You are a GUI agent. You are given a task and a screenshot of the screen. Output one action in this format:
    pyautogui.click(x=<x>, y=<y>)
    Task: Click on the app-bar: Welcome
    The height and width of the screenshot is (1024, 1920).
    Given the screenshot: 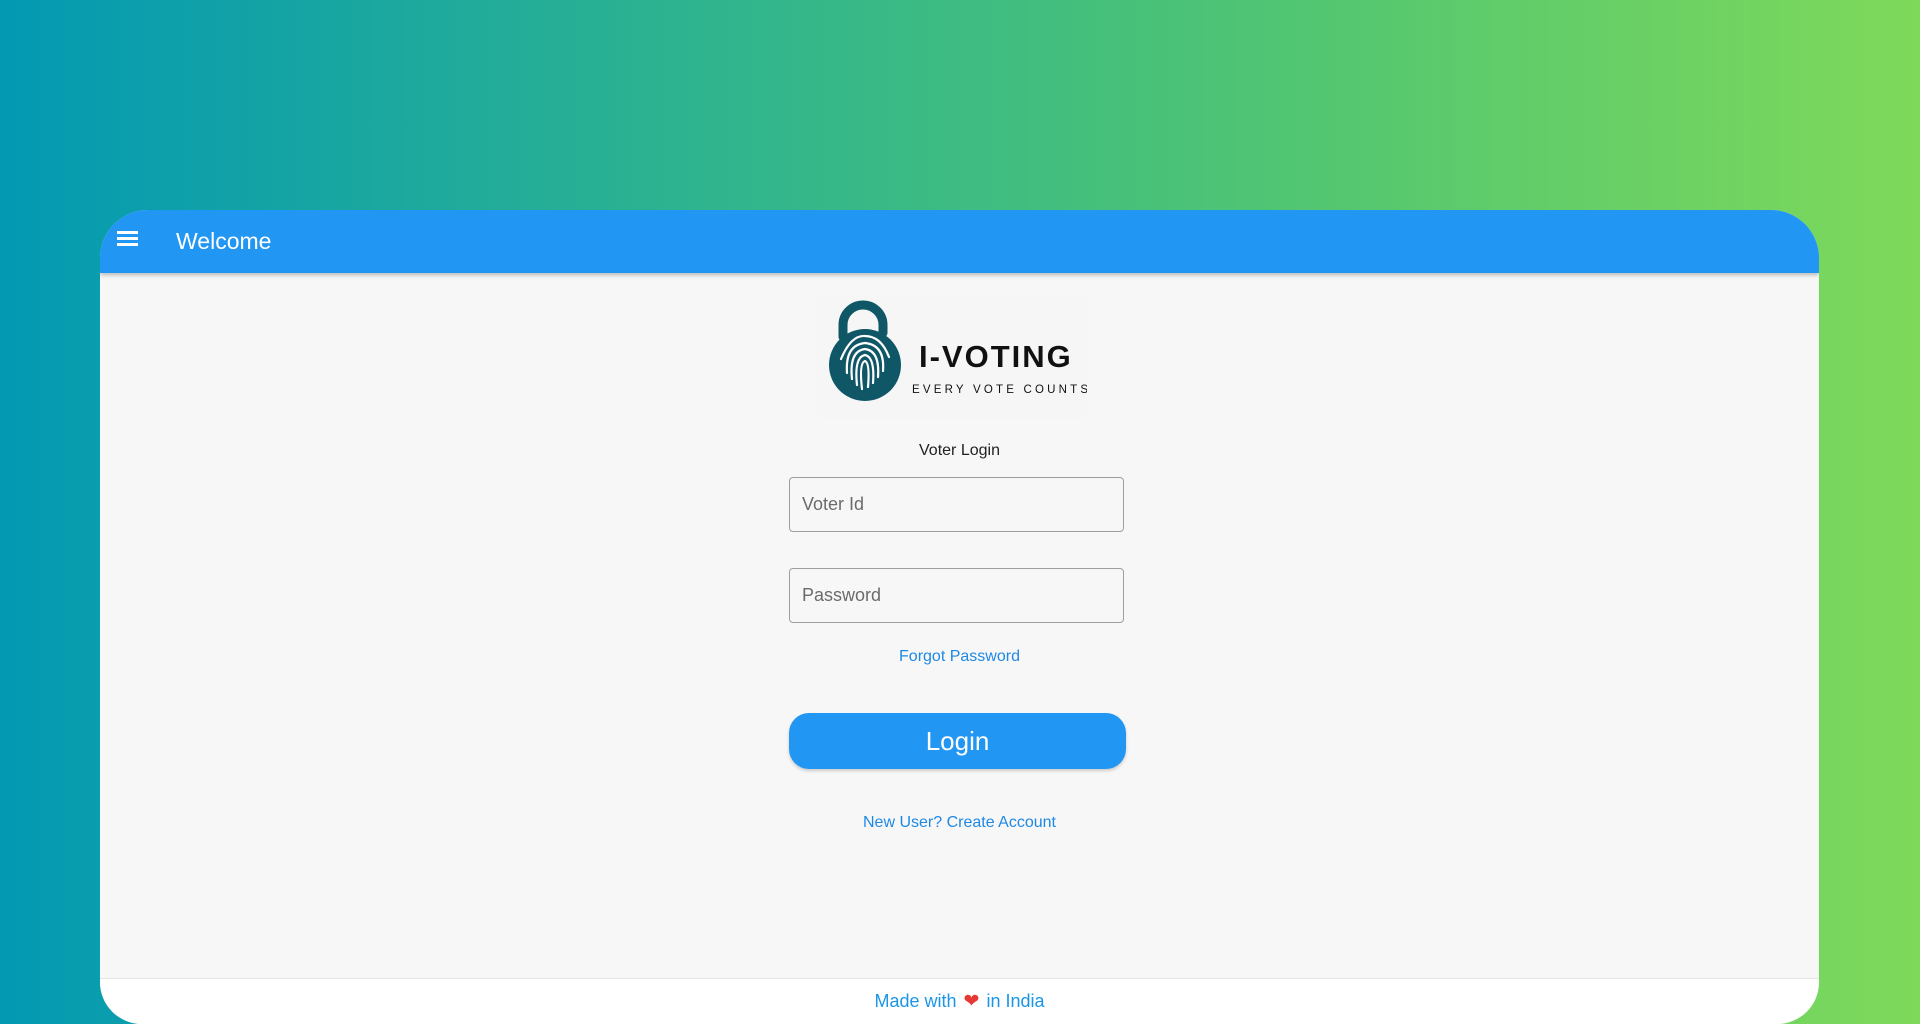 What is the action you would take?
    pyautogui.click(x=959, y=241)
    